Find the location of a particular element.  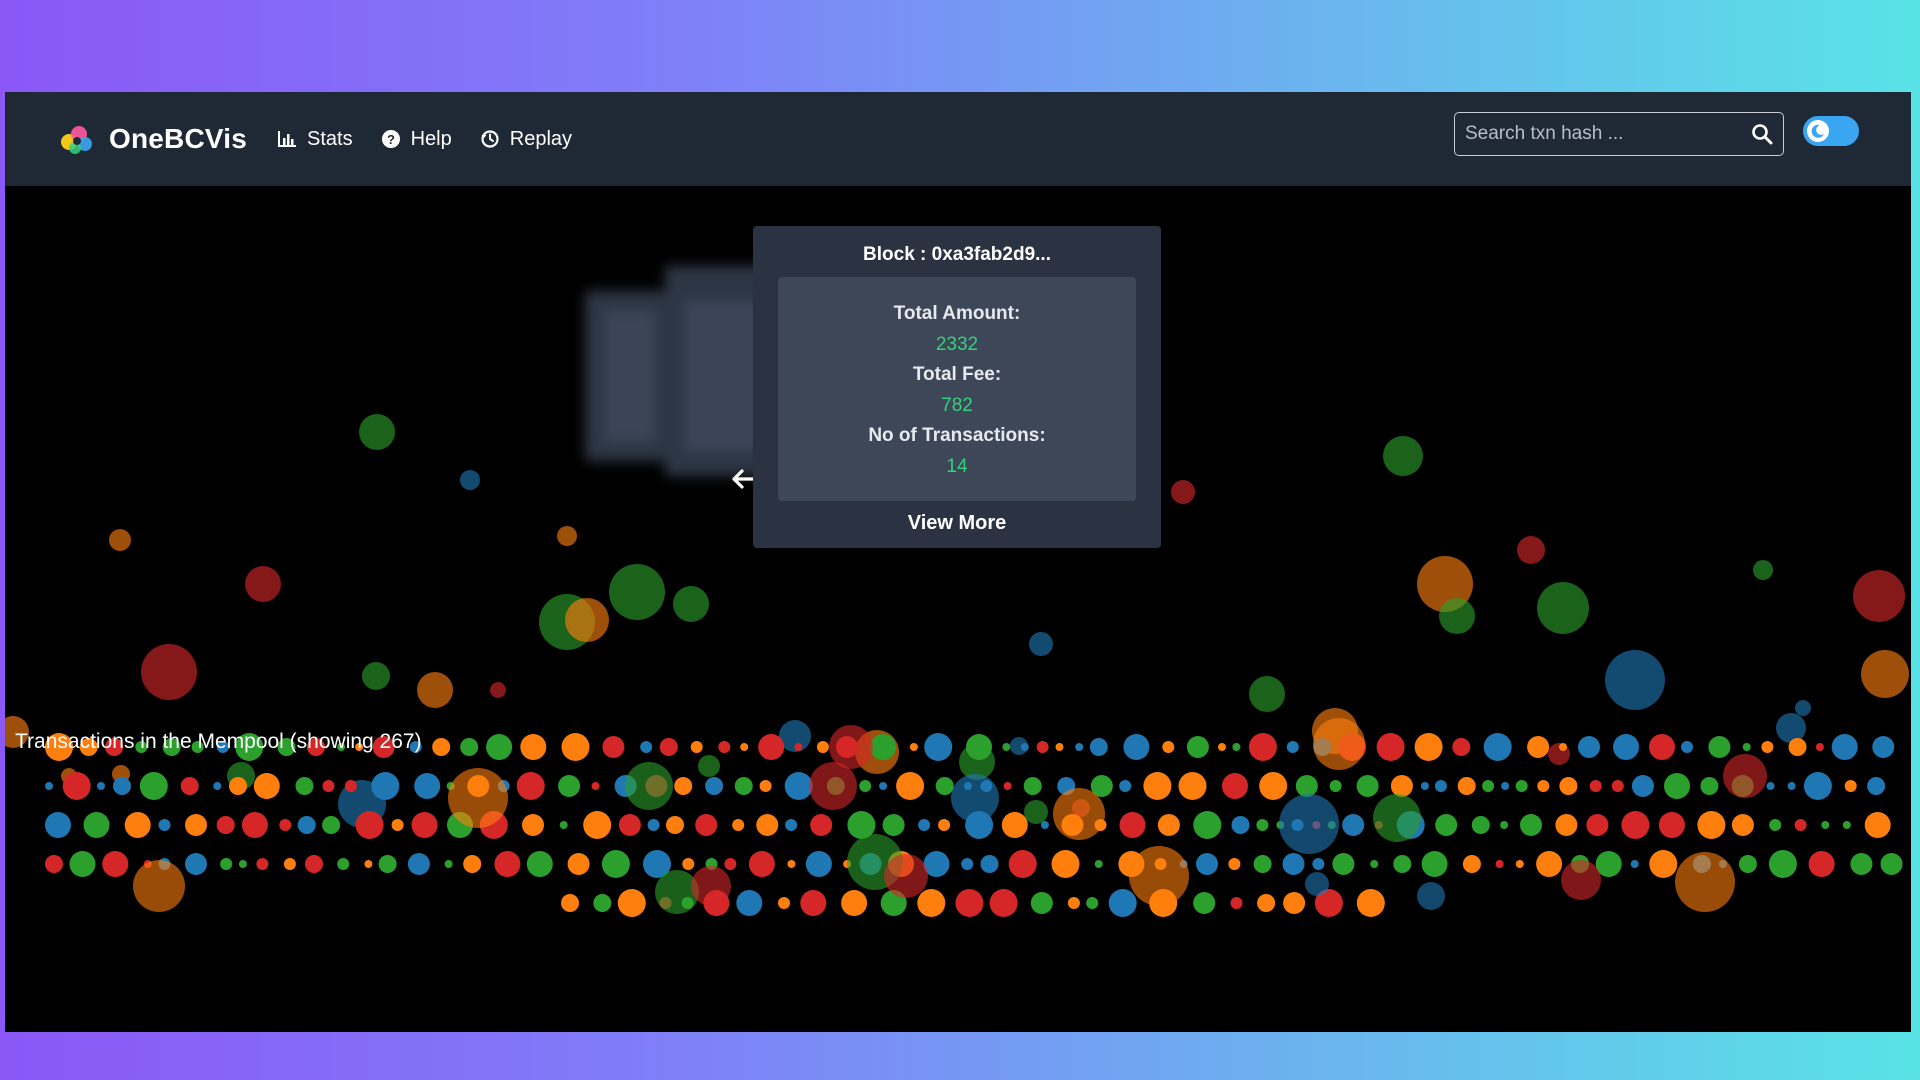

nav-help-link: ? Help is located at coordinates (416, 139).